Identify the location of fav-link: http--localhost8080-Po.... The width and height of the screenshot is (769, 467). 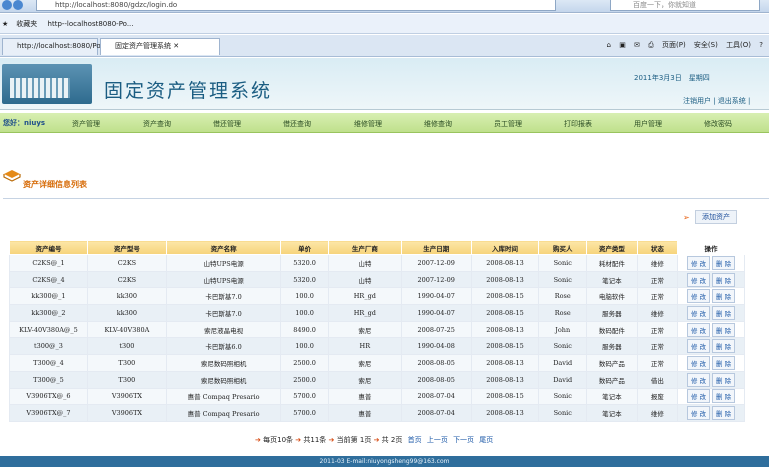
(91, 24).